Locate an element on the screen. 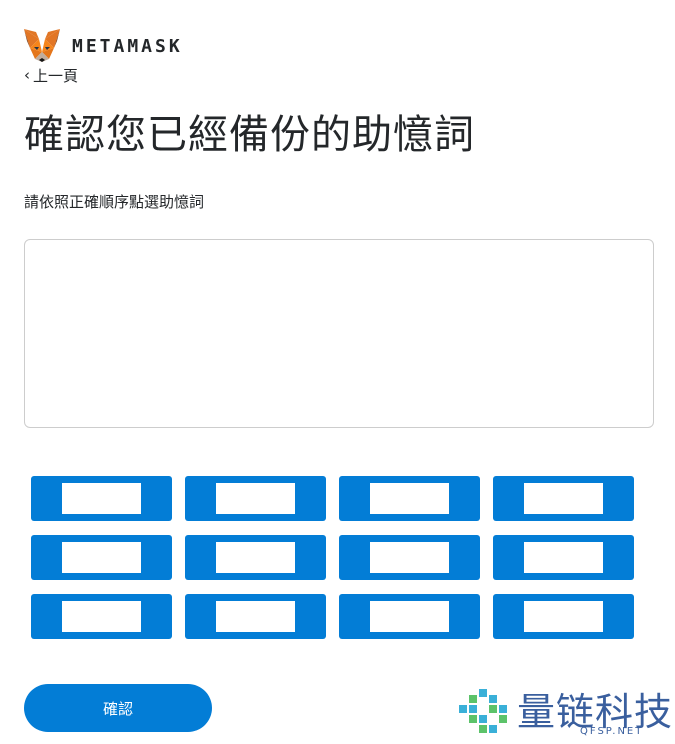 This screenshot has height=744, width=675. app-header: METAMASK is located at coordinates (102, 46).